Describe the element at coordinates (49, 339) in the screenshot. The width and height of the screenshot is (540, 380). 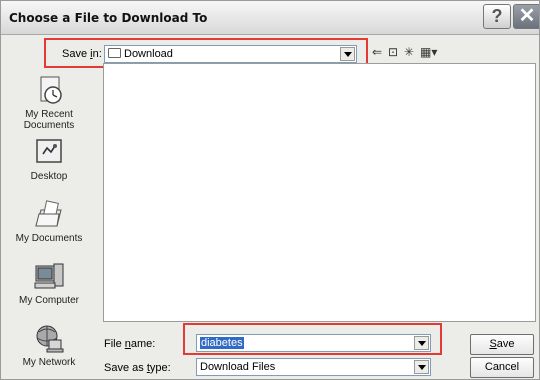
I see `my-network-icon` at that location.